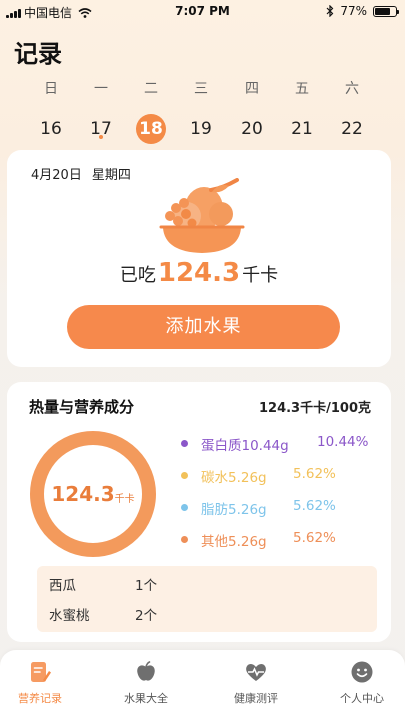 This screenshot has height=720, width=405. I want to click on weekday-label: 四, so click(252, 89).